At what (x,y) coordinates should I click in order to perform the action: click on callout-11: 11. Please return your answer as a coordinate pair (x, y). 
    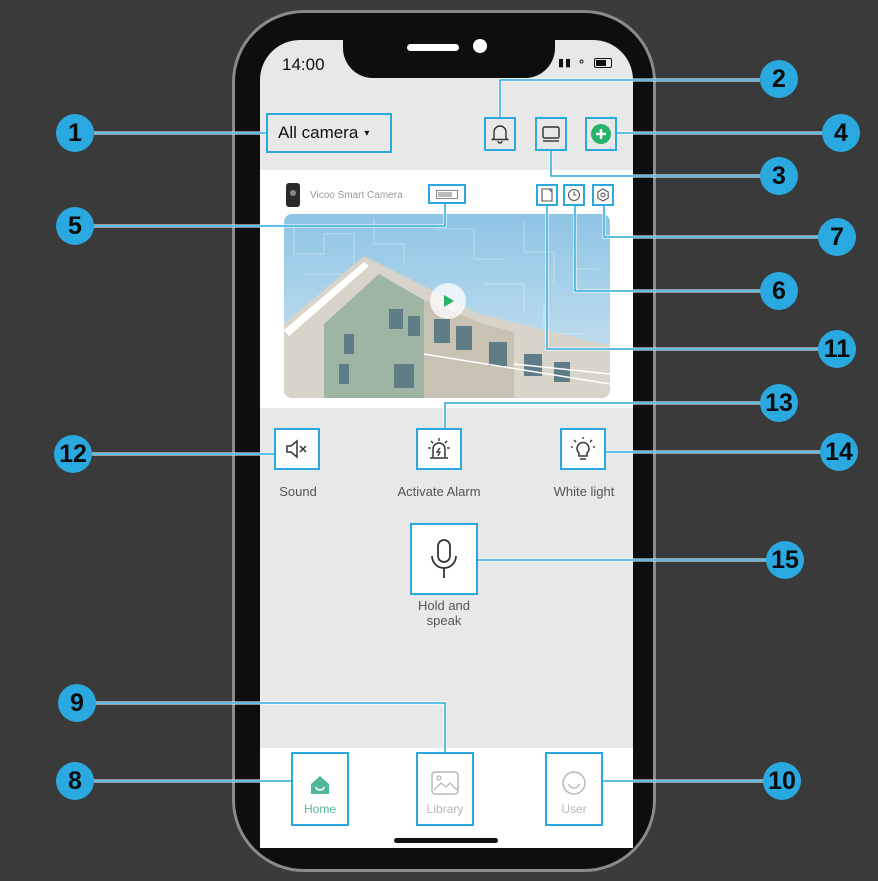
    Looking at the image, I should click on (837, 349).